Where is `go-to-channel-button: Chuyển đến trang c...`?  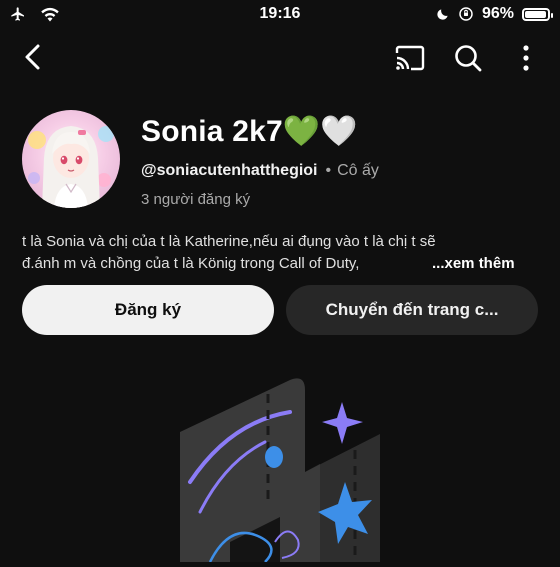 go-to-channel-button: Chuyển đến trang c... is located at coordinates (412, 310).